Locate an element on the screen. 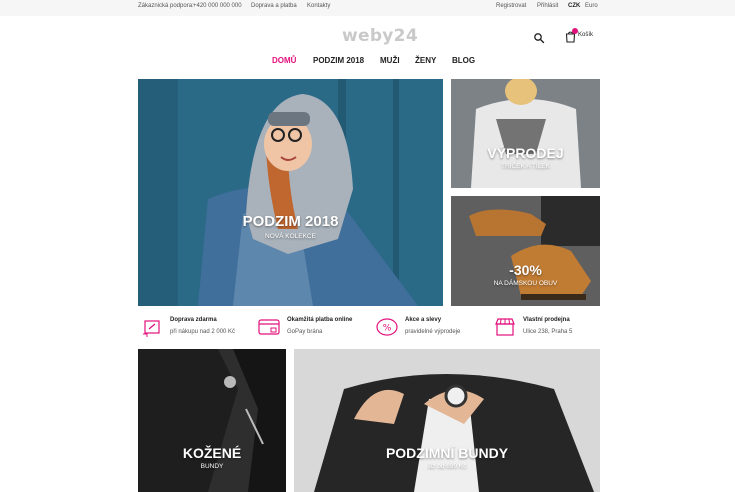 The height and width of the screenshot is (492, 735). feature-online-payment: Okamžitá platba online GoPay brána is located at coordinates (313, 328).